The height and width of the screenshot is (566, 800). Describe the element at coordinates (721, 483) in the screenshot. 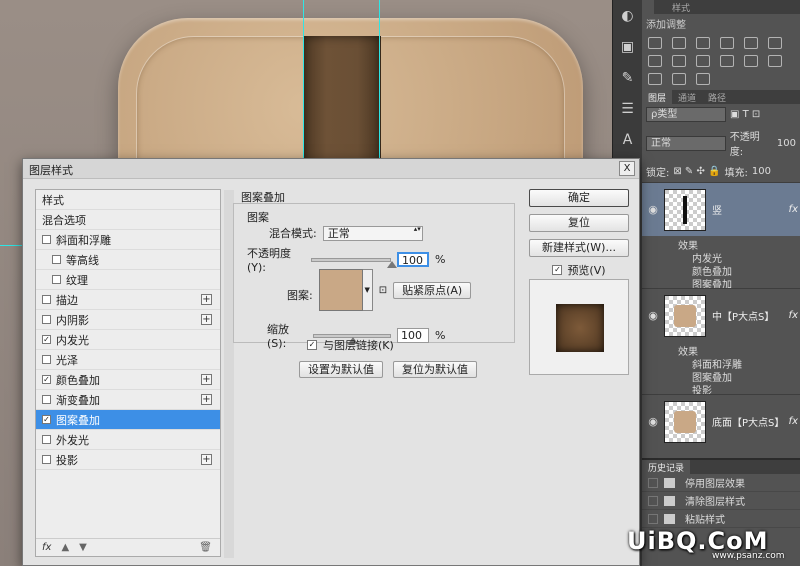

I see `history-item: 停用图层效果` at that location.